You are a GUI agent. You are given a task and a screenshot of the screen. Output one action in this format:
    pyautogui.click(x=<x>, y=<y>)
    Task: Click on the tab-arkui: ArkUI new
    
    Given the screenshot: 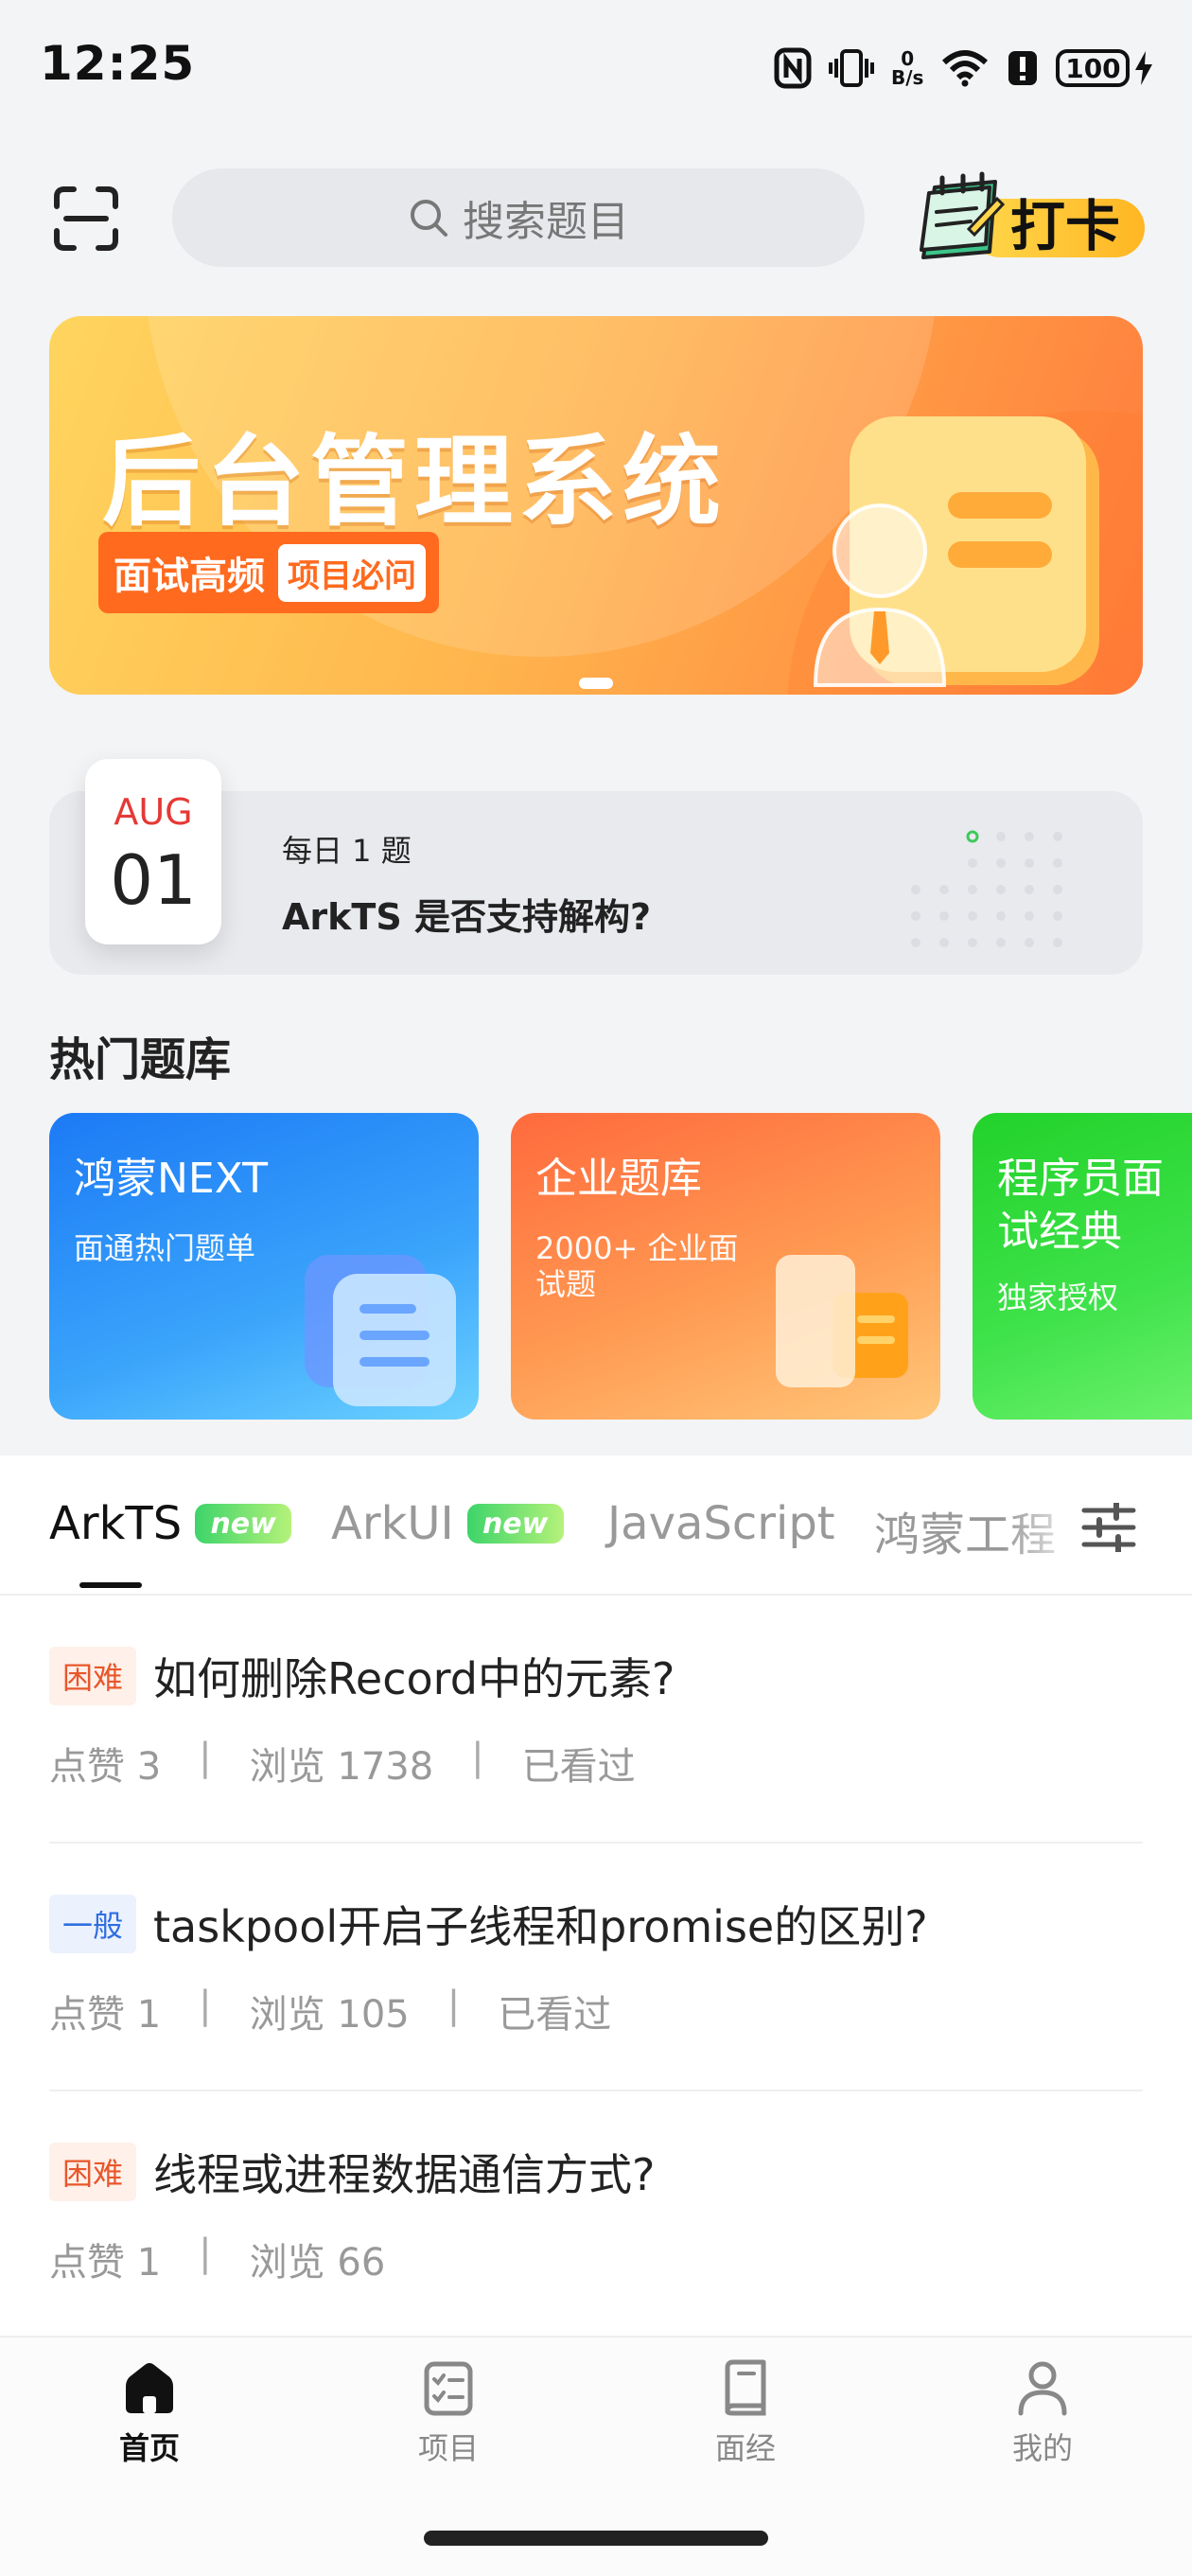 What is the action you would take?
    pyautogui.click(x=447, y=1523)
    